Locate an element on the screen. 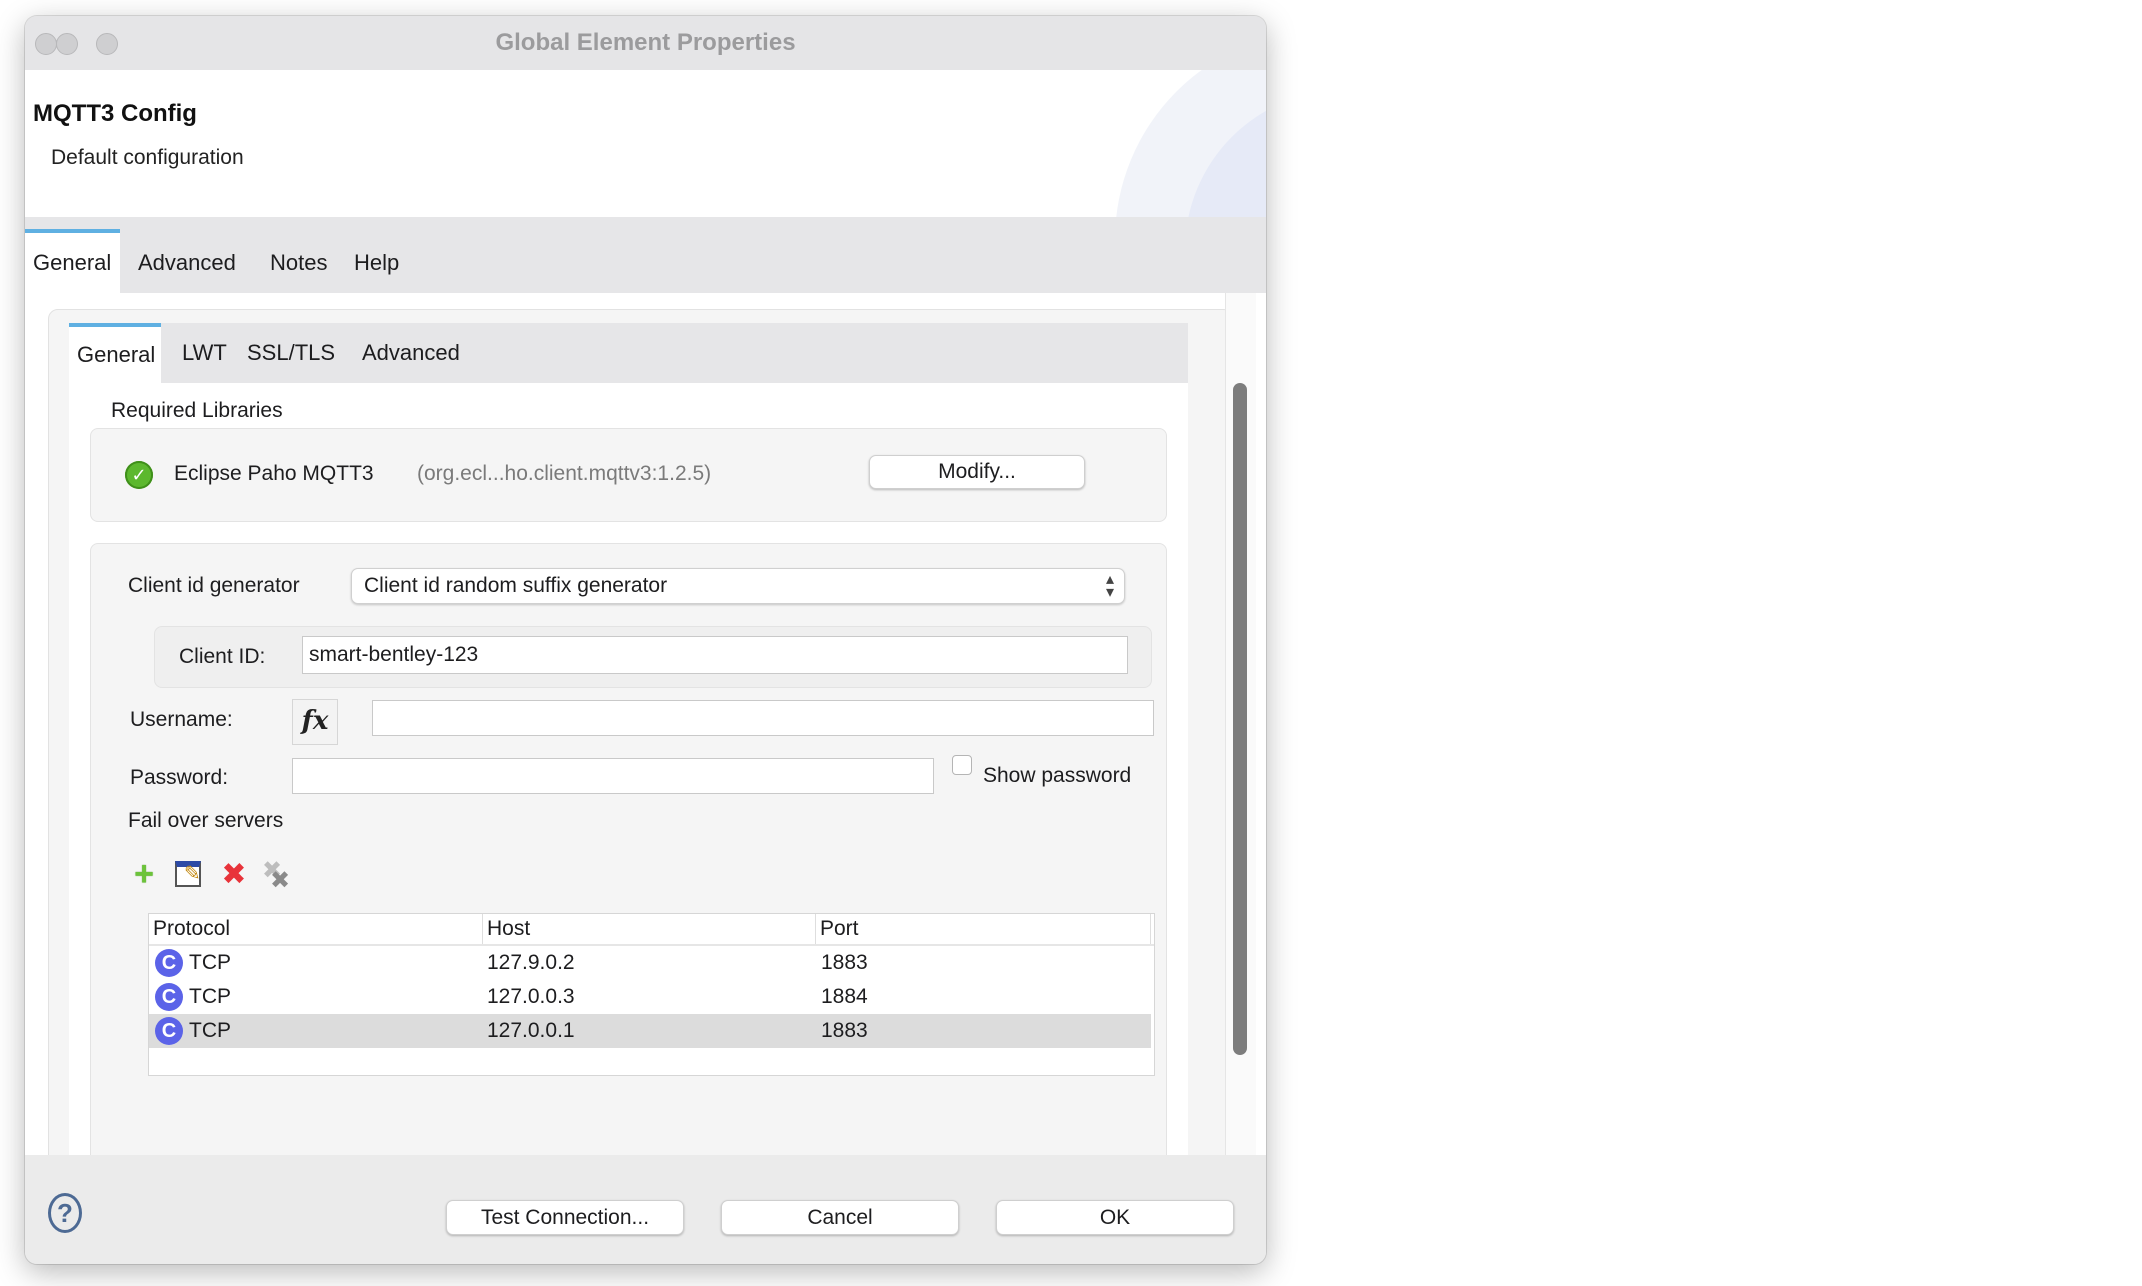 The image size is (2142, 1286). client-id-generator-value: Client id random suffix generator is located at coordinates (516, 585).